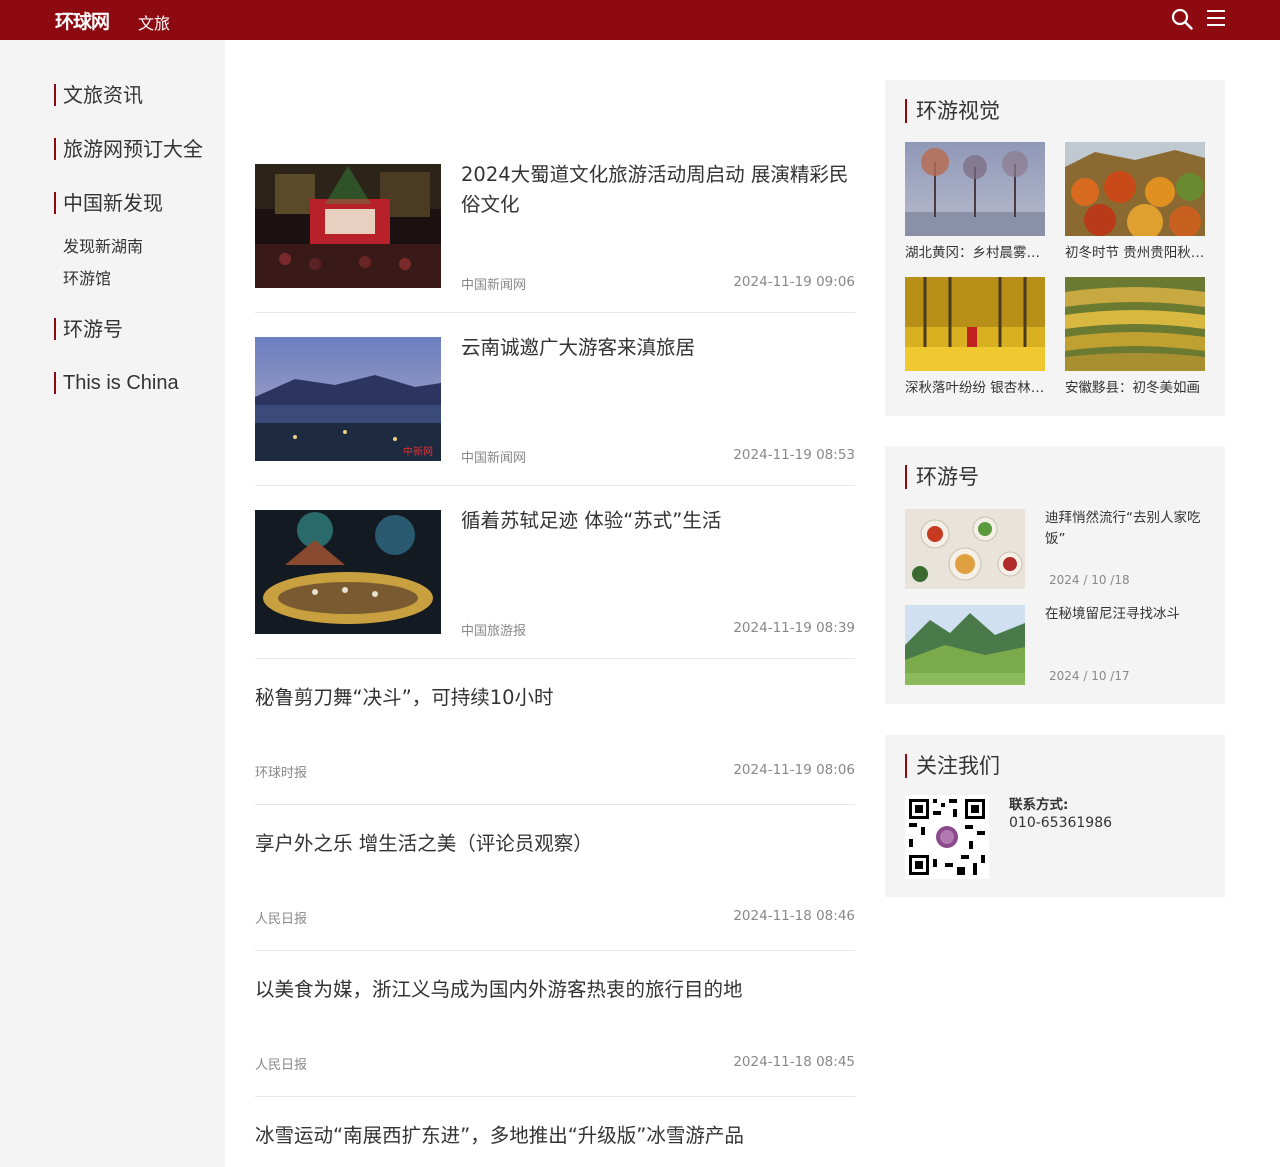  What do you see at coordinates (640, 20) in the screenshot?
I see `top-bar: 环球网 文旅` at bounding box center [640, 20].